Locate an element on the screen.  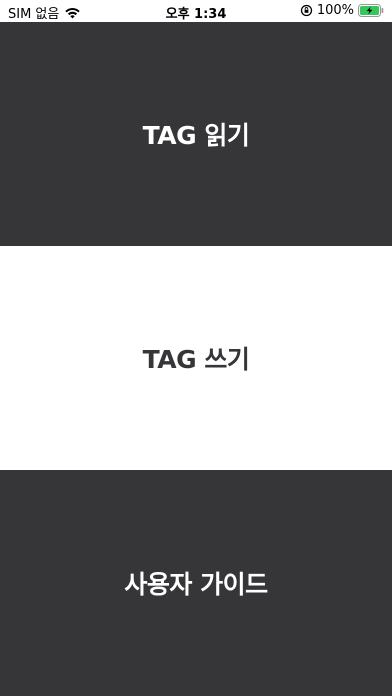
rotation-lock-icon is located at coordinates (306, 10).